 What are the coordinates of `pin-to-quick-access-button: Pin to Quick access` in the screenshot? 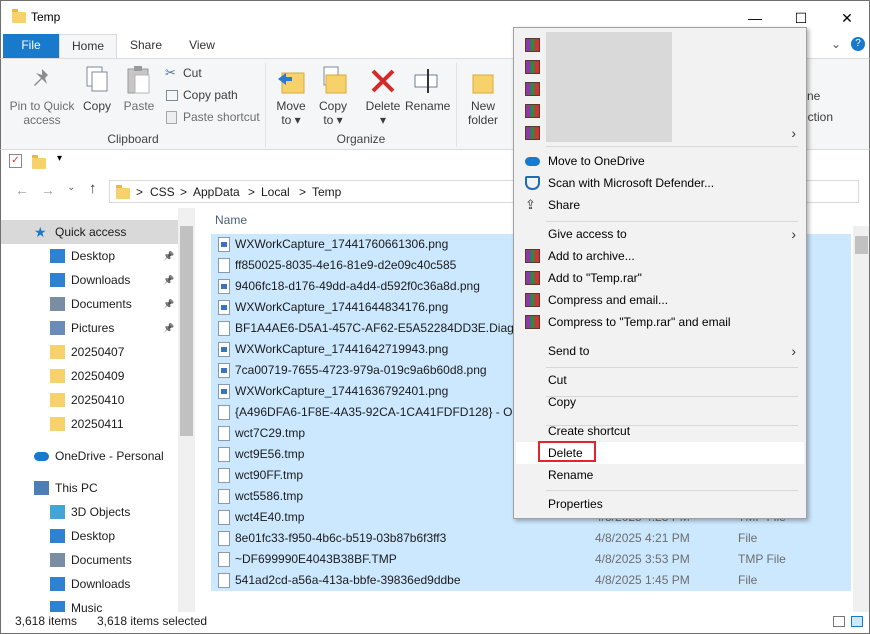 It's located at (42, 96).